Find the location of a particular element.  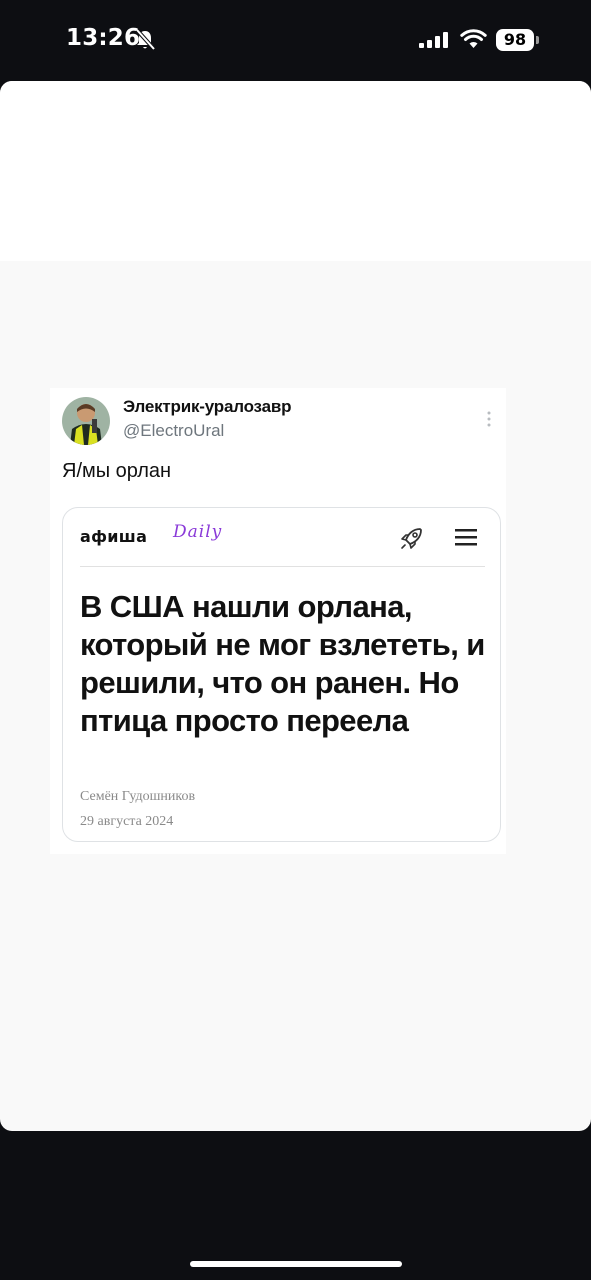

article-date: 29 августа 2024 is located at coordinates (127, 821).